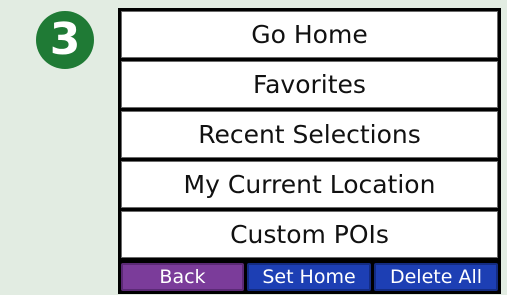 This screenshot has width=507, height=295. Describe the element at coordinates (65, 40) in the screenshot. I see `step-number-badge: 3` at that location.